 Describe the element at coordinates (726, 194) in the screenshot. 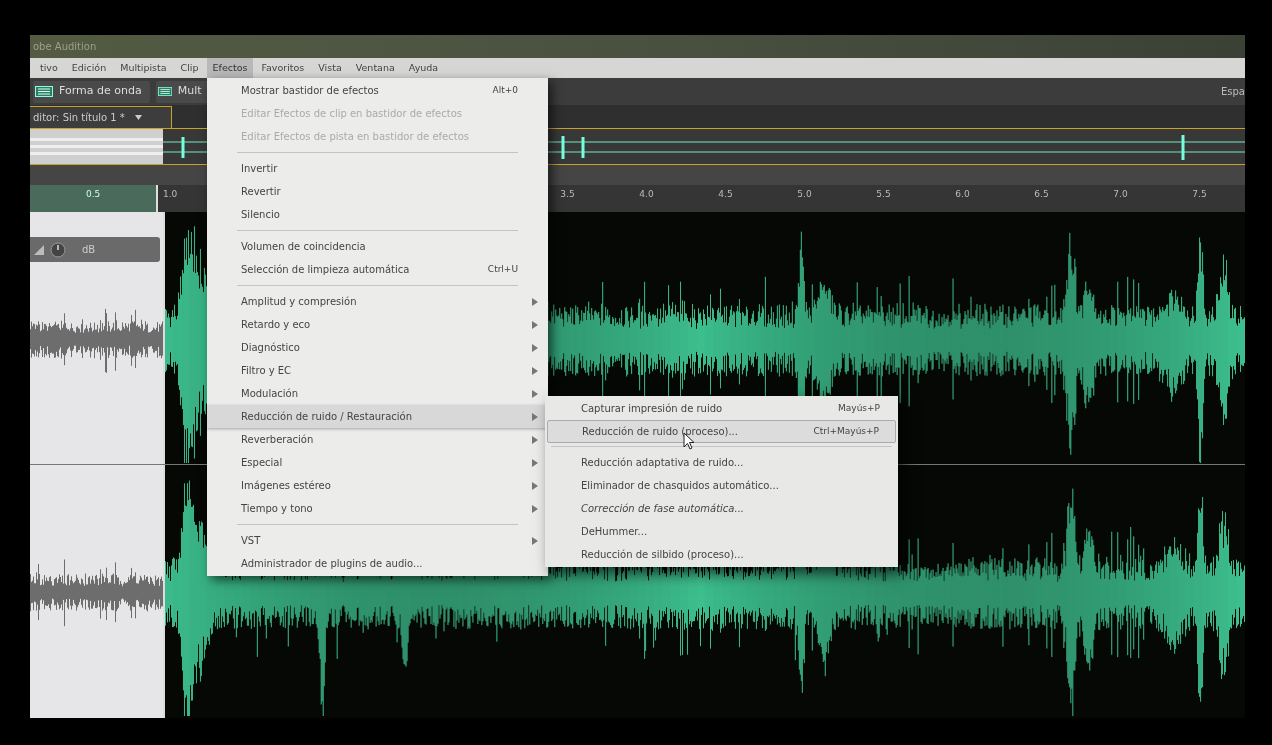

I see `ruler-label: 4.5` at that location.